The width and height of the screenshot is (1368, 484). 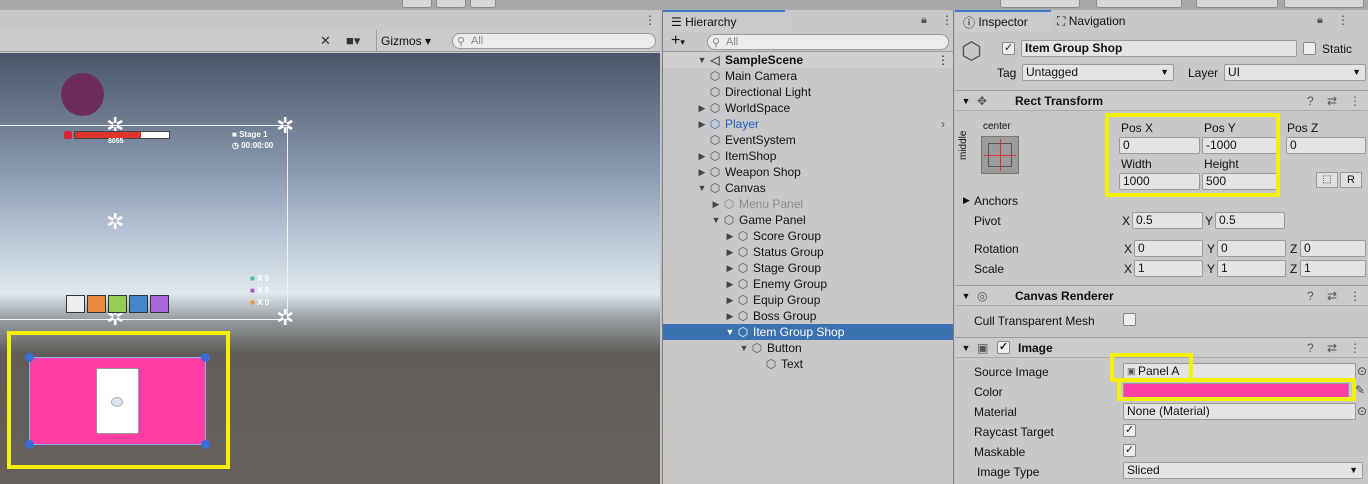 I want to click on layers-button, so click(x=1237, y=4).